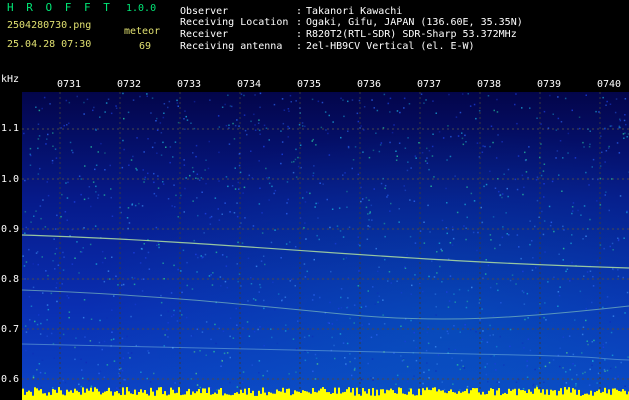 This screenshot has width=629, height=400. What do you see at coordinates (549, 84) in the screenshot?
I see `x-tick-label: 0739` at bounding box center [549, 84].